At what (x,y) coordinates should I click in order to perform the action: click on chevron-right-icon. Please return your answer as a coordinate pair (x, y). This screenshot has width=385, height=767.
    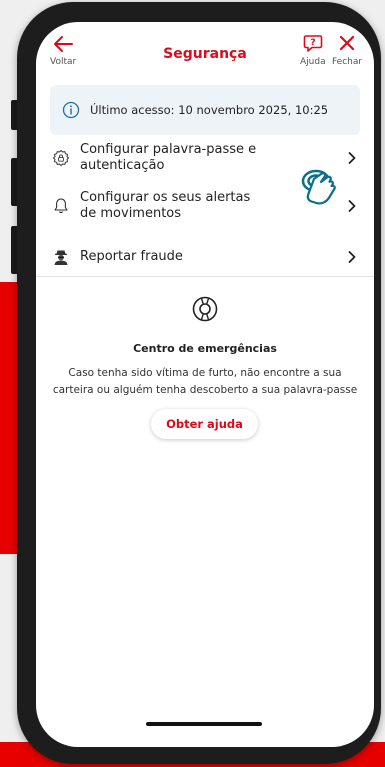
    Looking at the image, I should click on (352, 257).